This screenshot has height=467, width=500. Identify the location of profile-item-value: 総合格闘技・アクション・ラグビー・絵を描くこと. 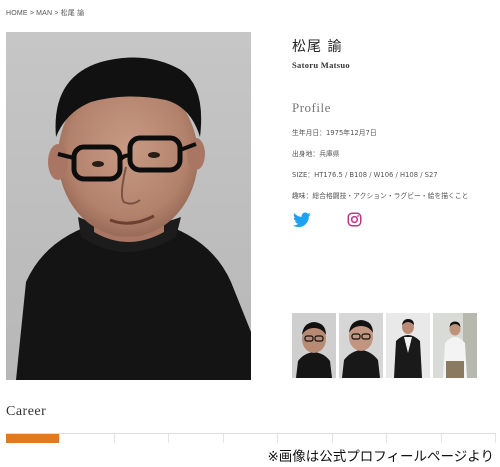
(390, 196).